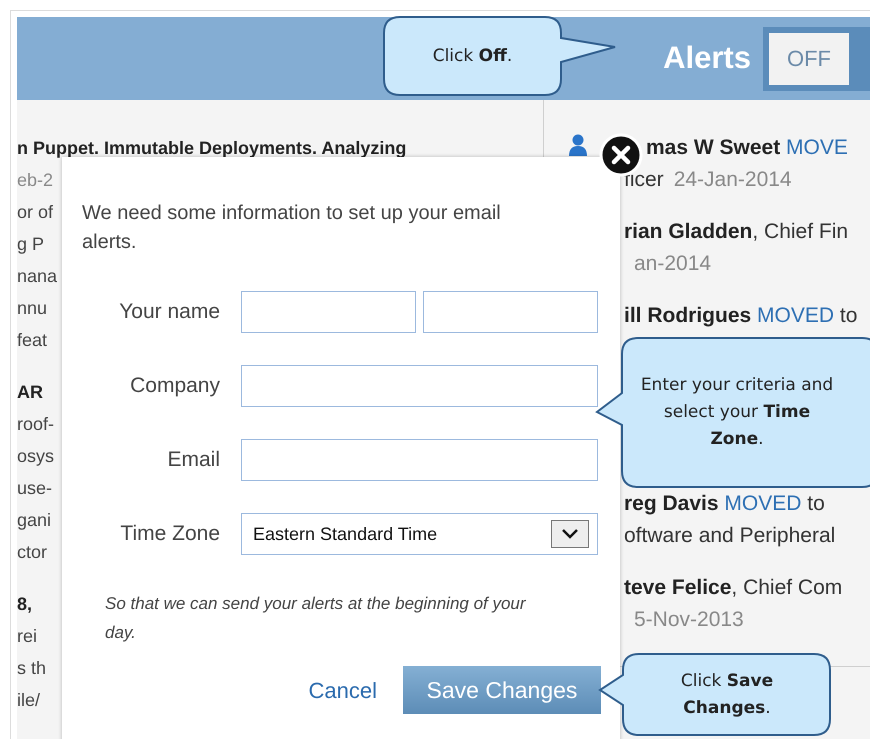  What do you see at coordinates (34, 488) in the screenshot?
I see `article-text: use-` at bounding box center [34, 488].